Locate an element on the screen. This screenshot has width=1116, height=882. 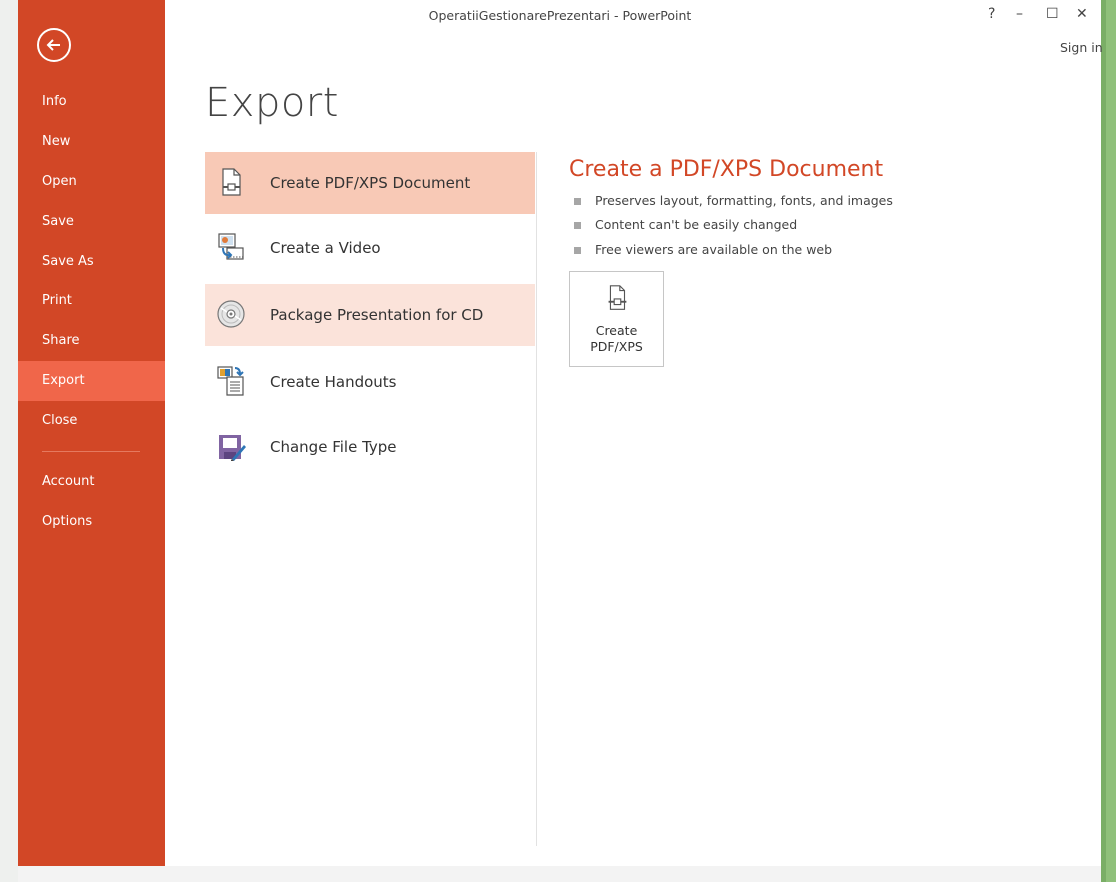
create-button-line1: Create is located at coordinates (616, 330).